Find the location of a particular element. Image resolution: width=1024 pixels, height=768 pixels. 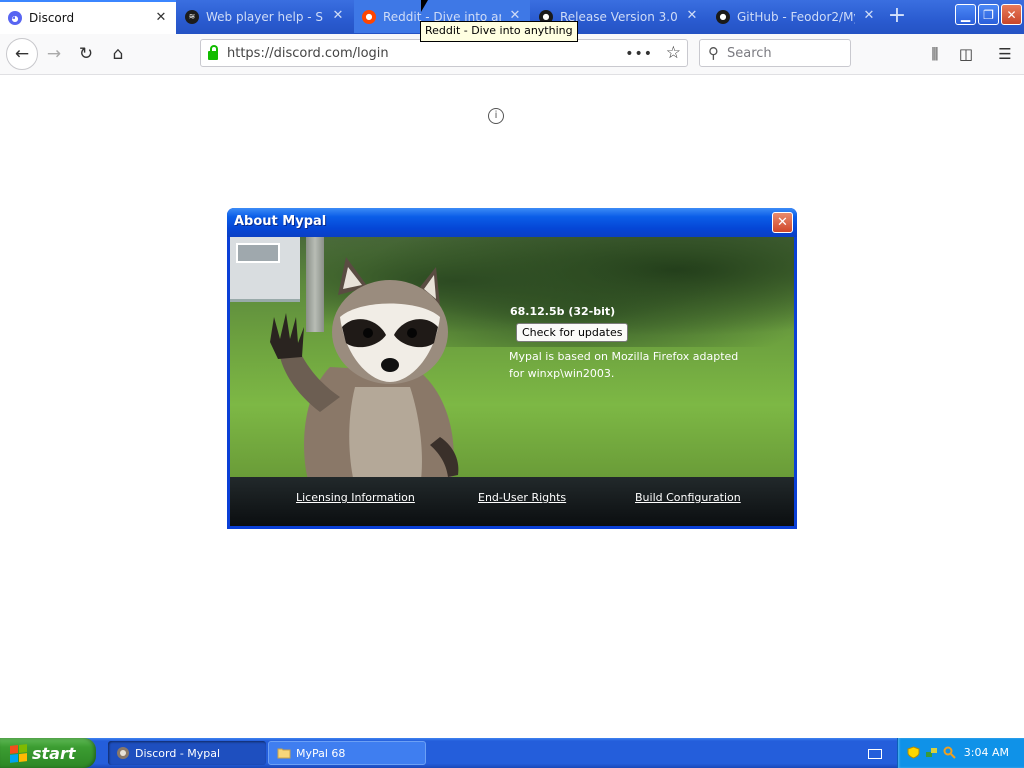

keyboard-icon is located at coordinates (875, 754).